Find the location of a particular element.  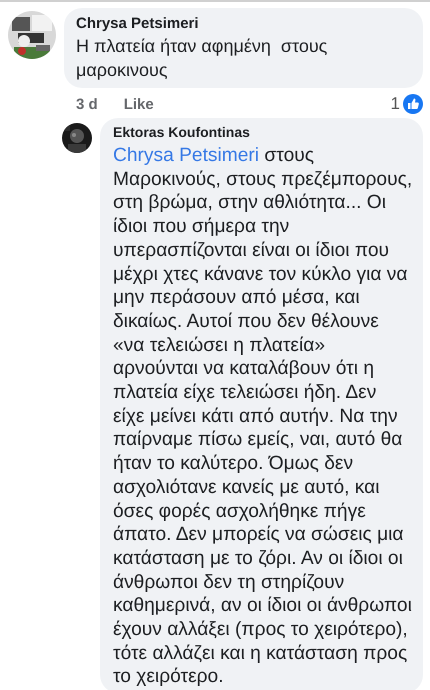

thumbs-up-icon is located at coordinates (413, 104).